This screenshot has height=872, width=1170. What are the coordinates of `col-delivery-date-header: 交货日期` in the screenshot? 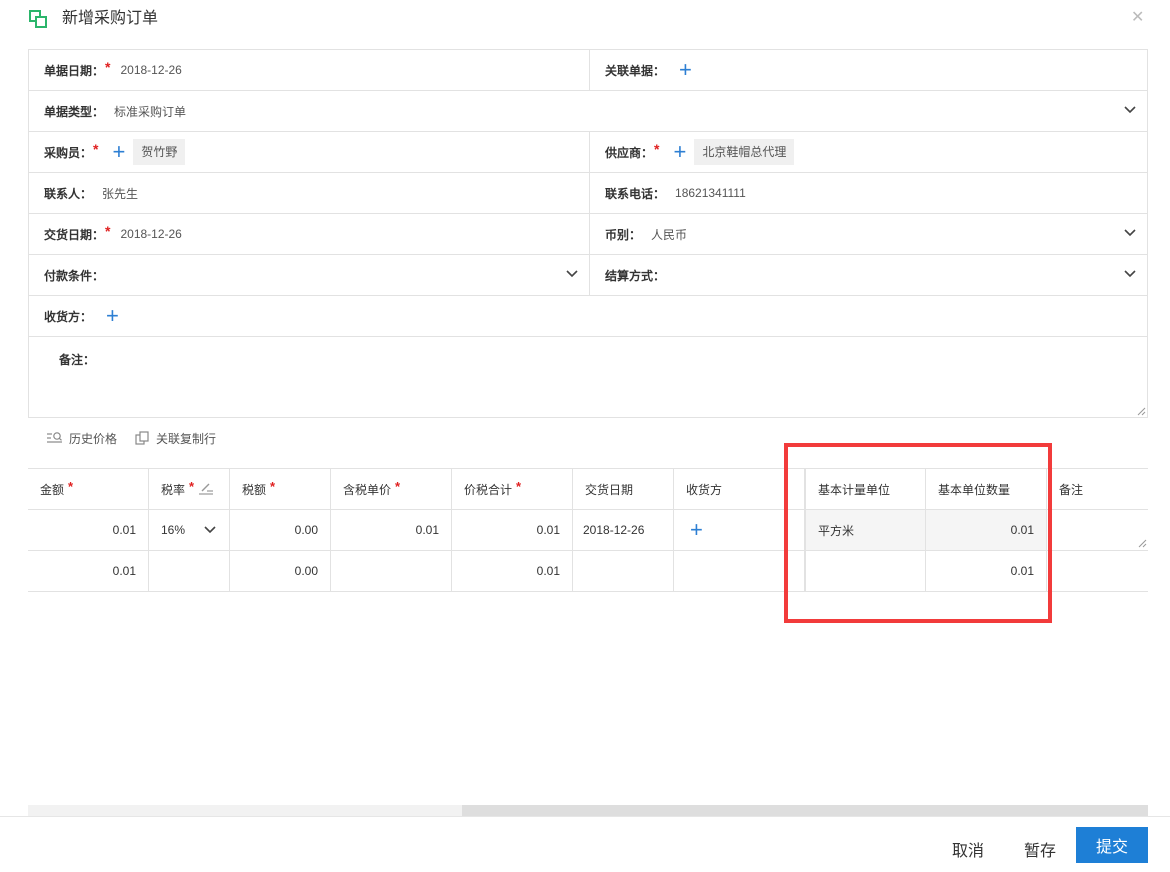 It's located at (623, 489).